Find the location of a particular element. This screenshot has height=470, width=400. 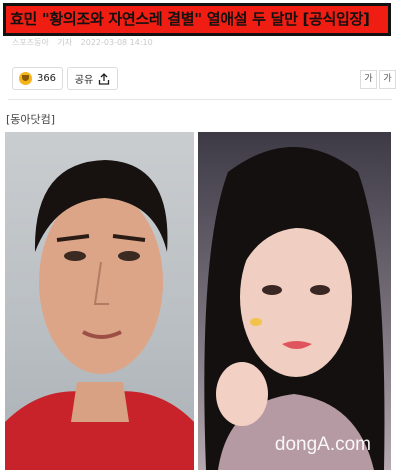

divider is located at coordinates (200, 99).